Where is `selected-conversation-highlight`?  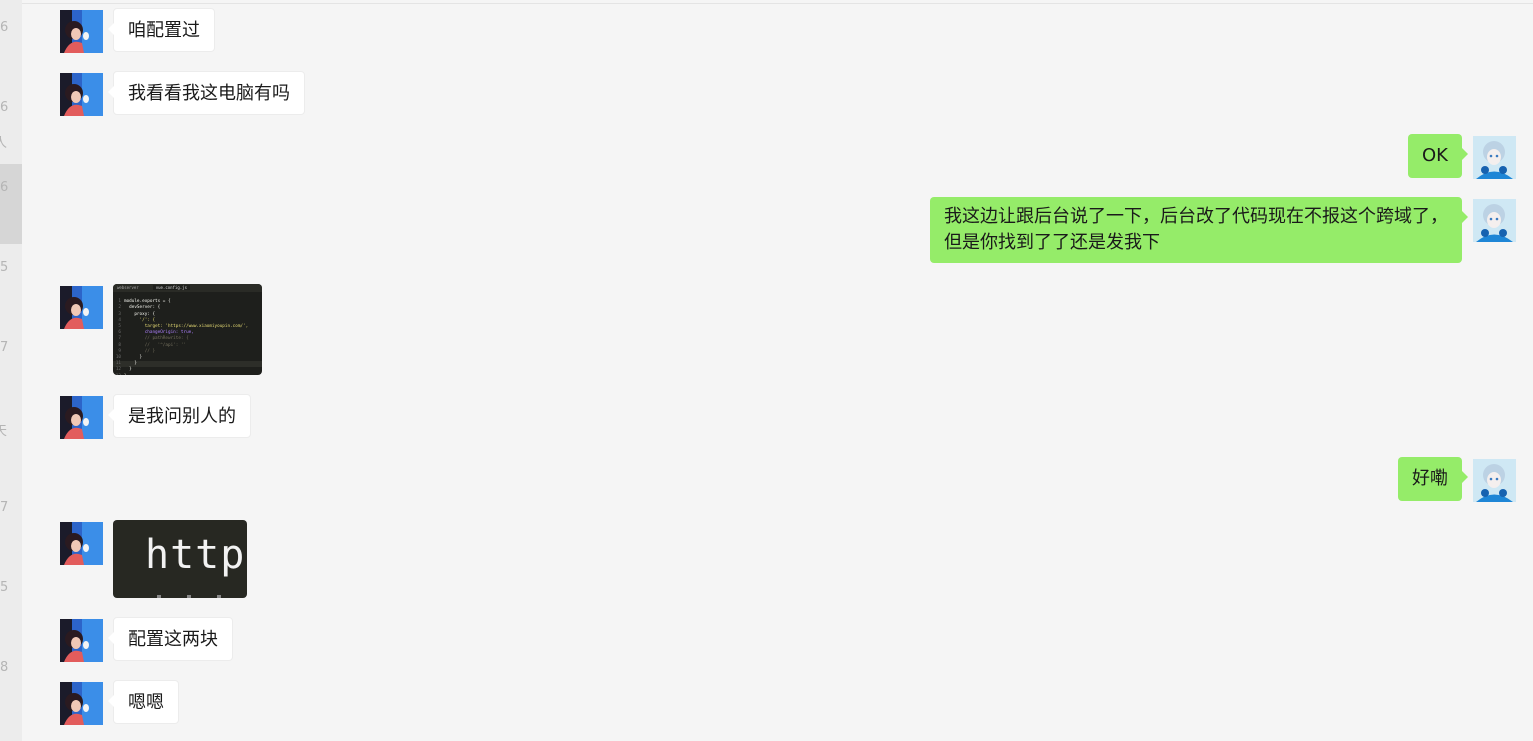 selected-conversation-highlight is located at coordinates (11, 204).